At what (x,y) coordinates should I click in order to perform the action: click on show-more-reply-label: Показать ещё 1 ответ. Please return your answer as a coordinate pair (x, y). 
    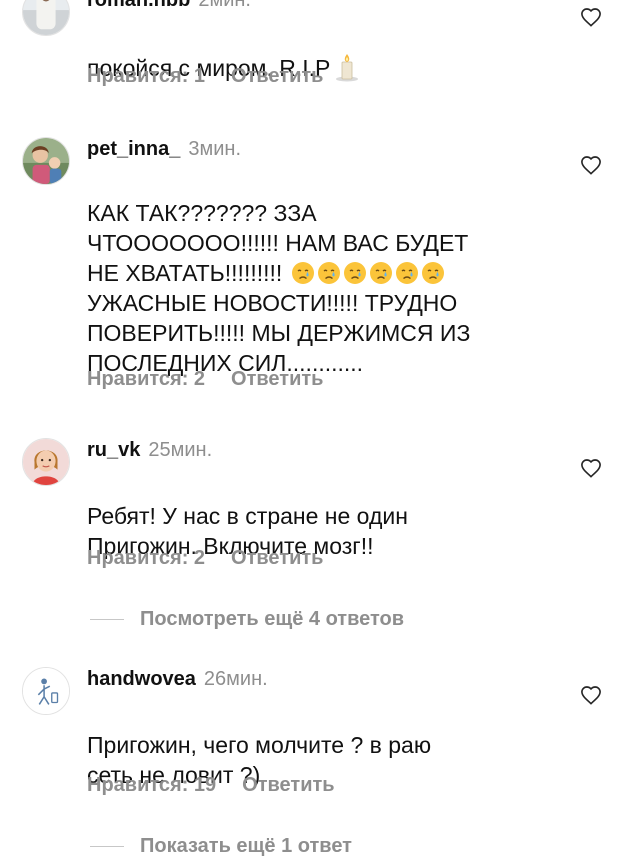
    Looking at the image, I should click on (246, 846).